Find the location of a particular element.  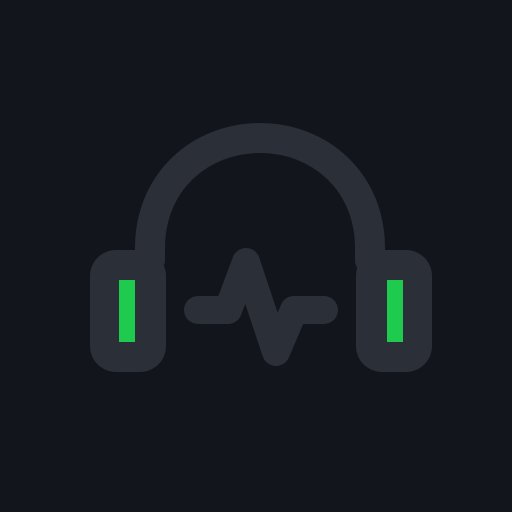

right-ear-cup-light is located at coordinates (395, 311).